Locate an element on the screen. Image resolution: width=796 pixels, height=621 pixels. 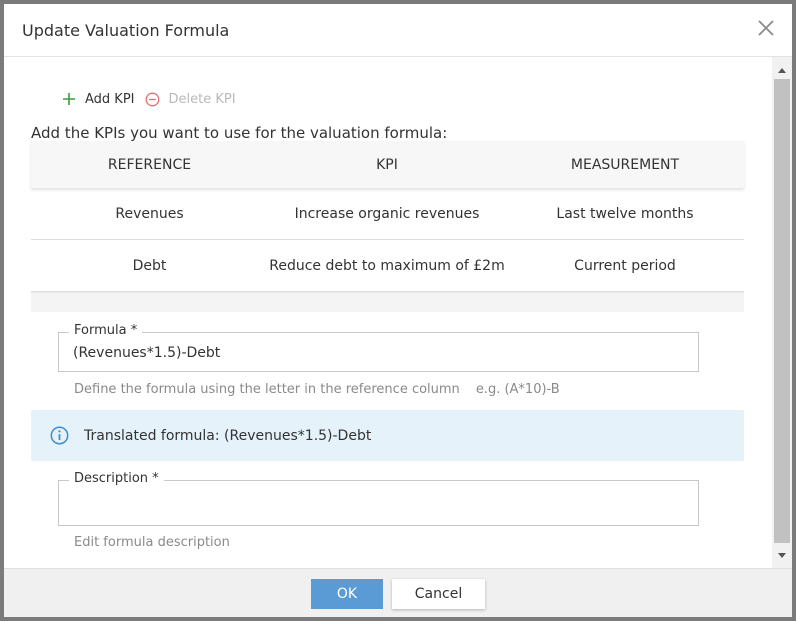
cell-reference: Revenues is located at coordinates (149, 213).